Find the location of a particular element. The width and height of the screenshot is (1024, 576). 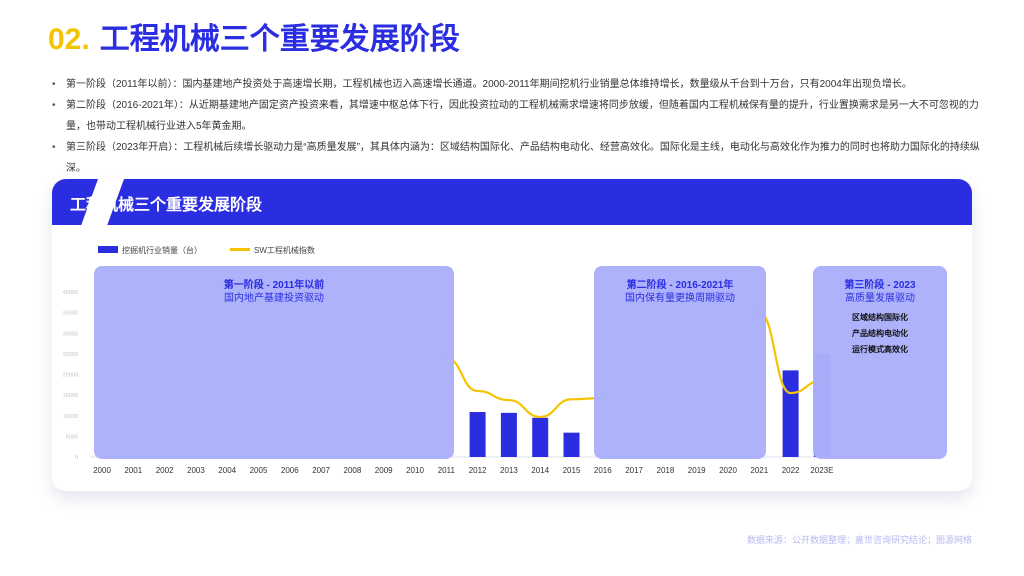

stage-subtitle: 高质量发展驱动 is located at coordinates (880, 297).